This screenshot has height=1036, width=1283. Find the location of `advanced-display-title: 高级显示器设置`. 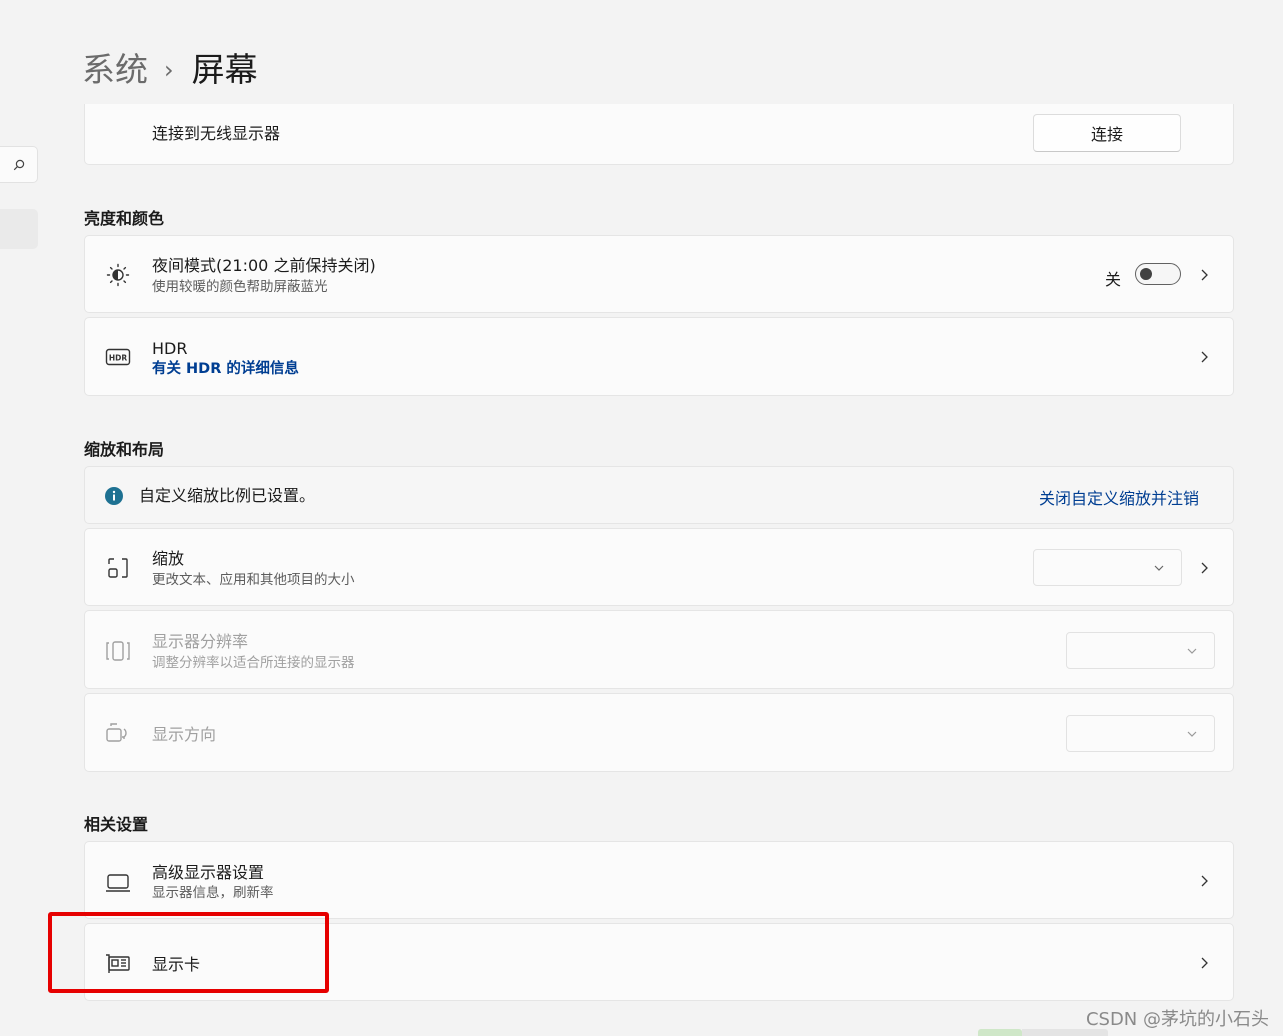

advanced-display-title: 高级显示器设置 is located at coordinates (208, 872).